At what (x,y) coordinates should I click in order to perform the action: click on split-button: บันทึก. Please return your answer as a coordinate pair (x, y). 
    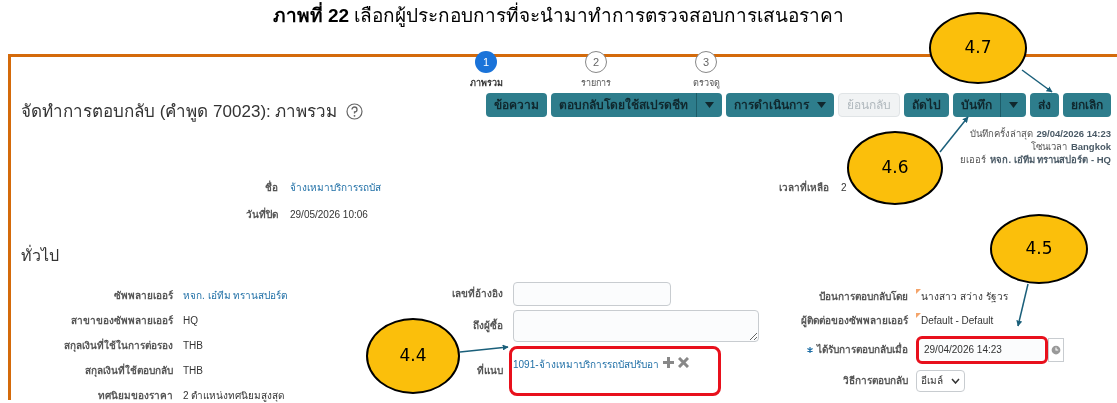
    Looking at the image, I should click on (989, 104).